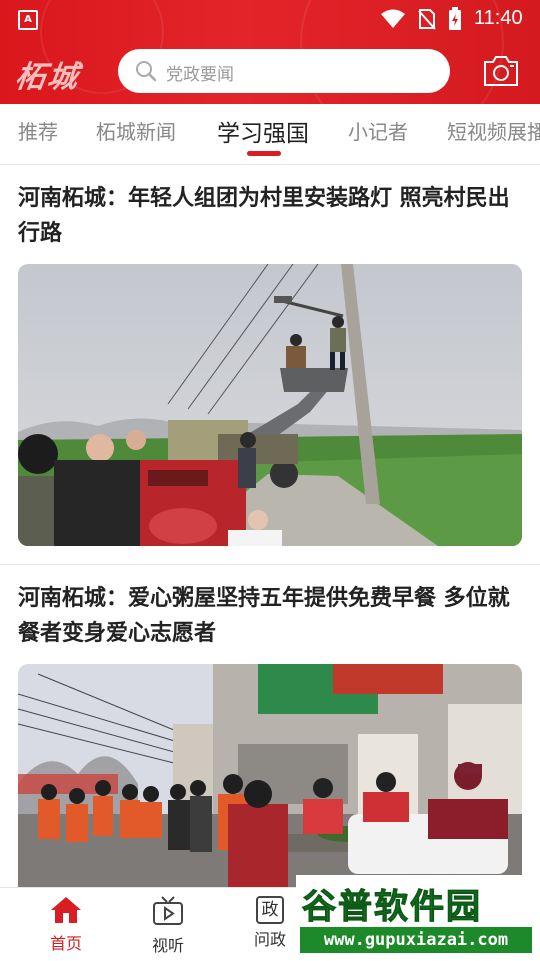 The height and width of the screenshot is (961, 540). I want to click on nav-audio-video: 视听, so click(168, 926).